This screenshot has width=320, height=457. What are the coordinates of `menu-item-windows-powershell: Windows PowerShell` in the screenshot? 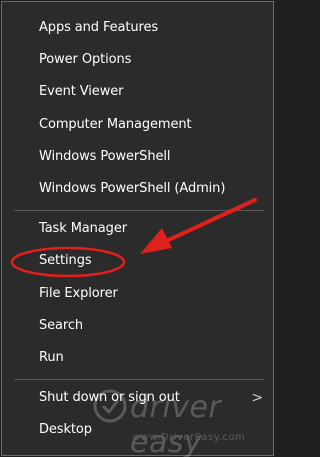 It's located at (137, 157).